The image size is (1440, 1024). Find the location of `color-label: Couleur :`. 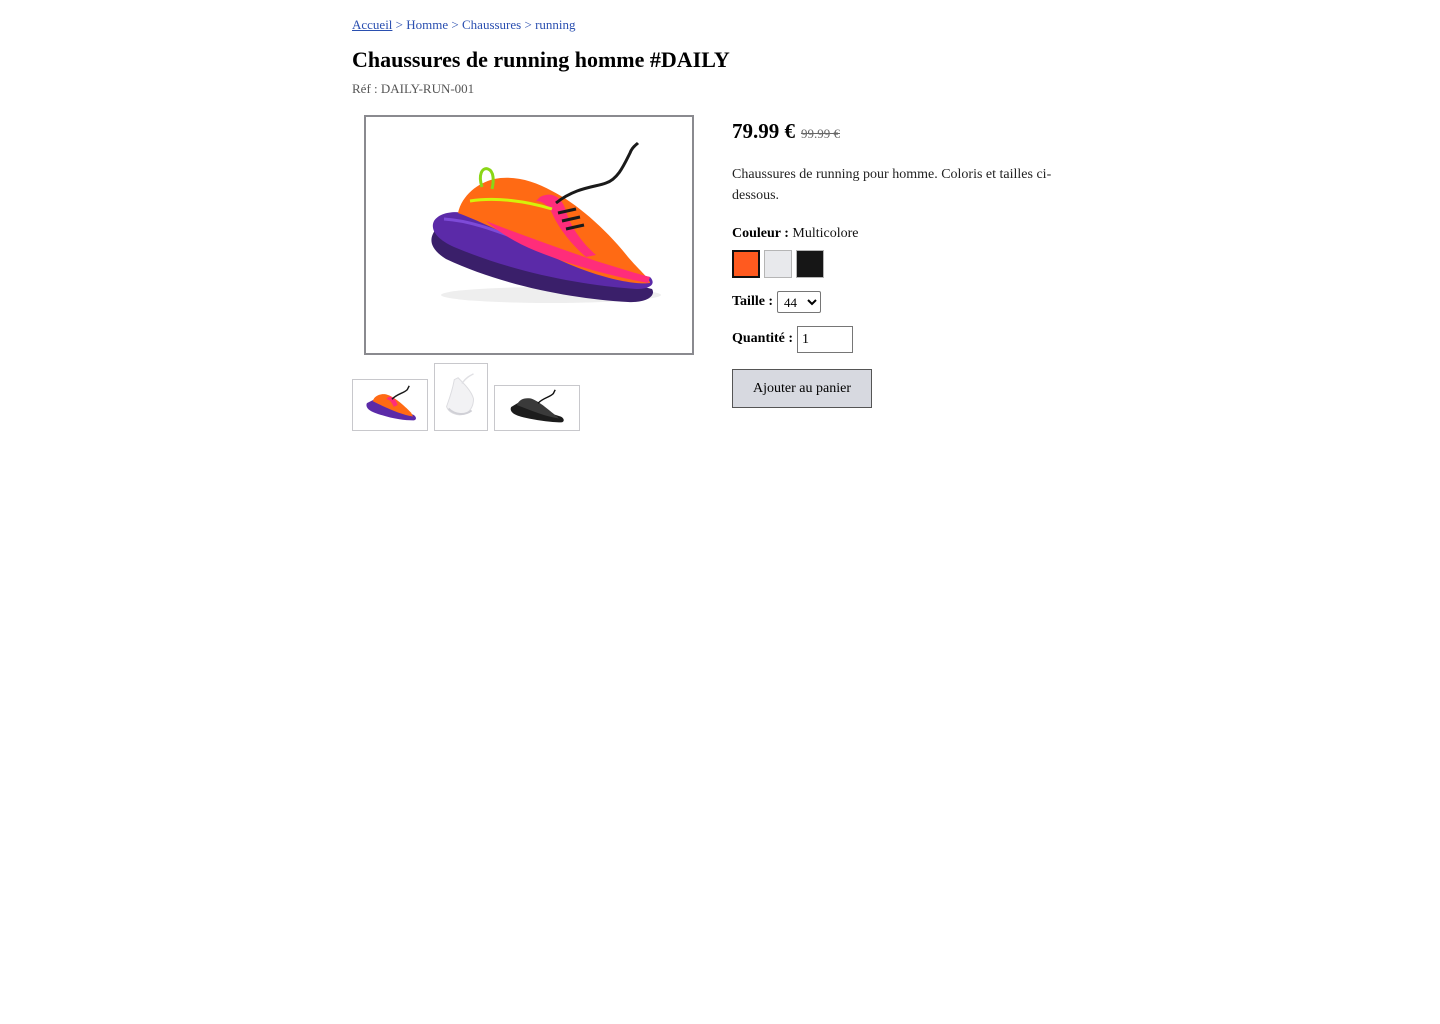

color-label: Couleur : is located at coordinates (760, 233).